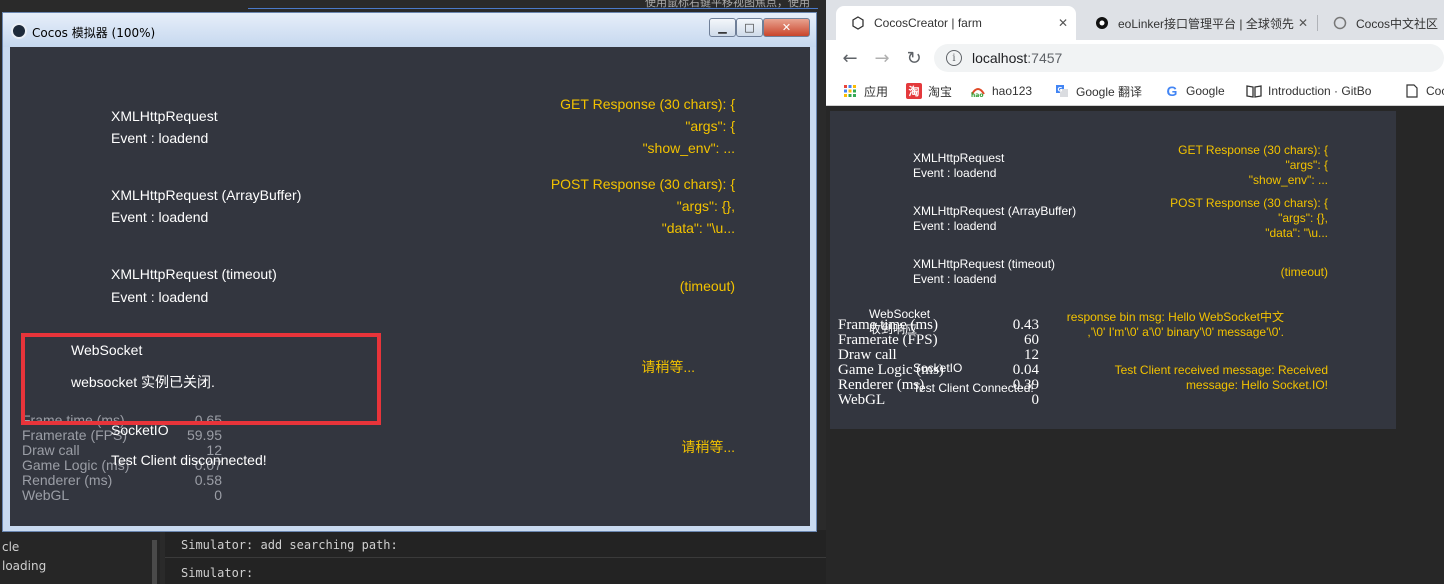 The height and width of the screenshot is (584, 1444). Describe the element at coordinates (722, 27) in the screenshot. I see `minimize-button: ▁` at that location.